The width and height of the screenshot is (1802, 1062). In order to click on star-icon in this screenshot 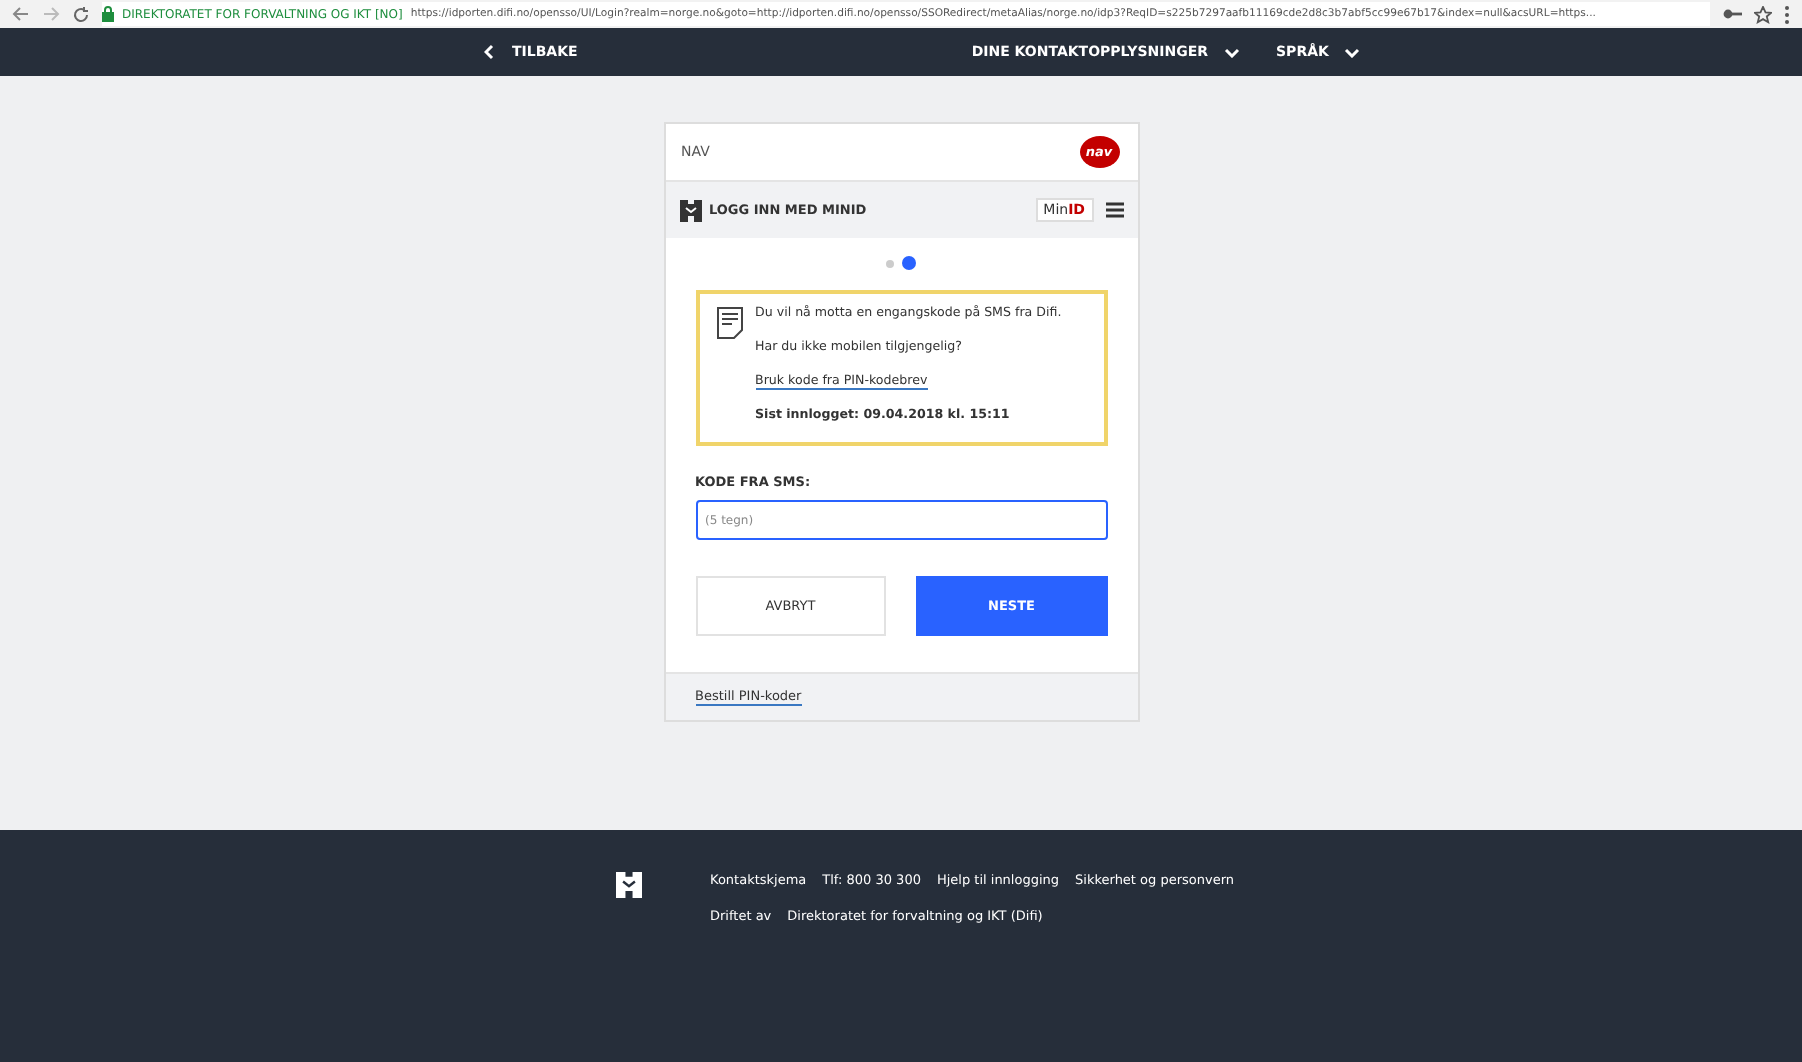, I will do `click(1763, 14)`.